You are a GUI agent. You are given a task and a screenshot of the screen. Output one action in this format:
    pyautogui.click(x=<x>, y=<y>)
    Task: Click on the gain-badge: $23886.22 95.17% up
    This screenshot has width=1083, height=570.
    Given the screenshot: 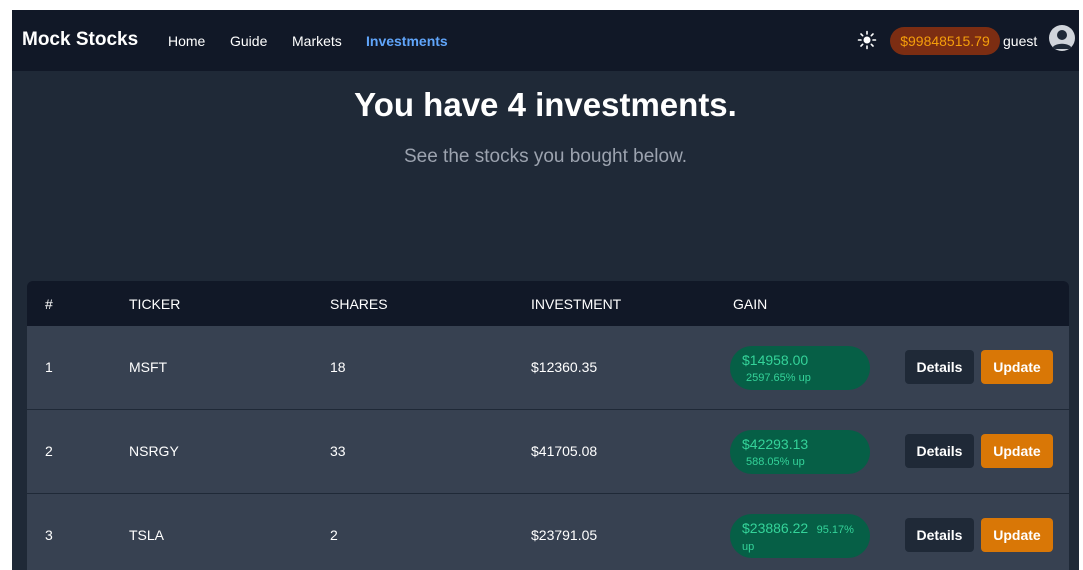 What is the action you would take?
    pyautogui.click(x=800, y=536)
    